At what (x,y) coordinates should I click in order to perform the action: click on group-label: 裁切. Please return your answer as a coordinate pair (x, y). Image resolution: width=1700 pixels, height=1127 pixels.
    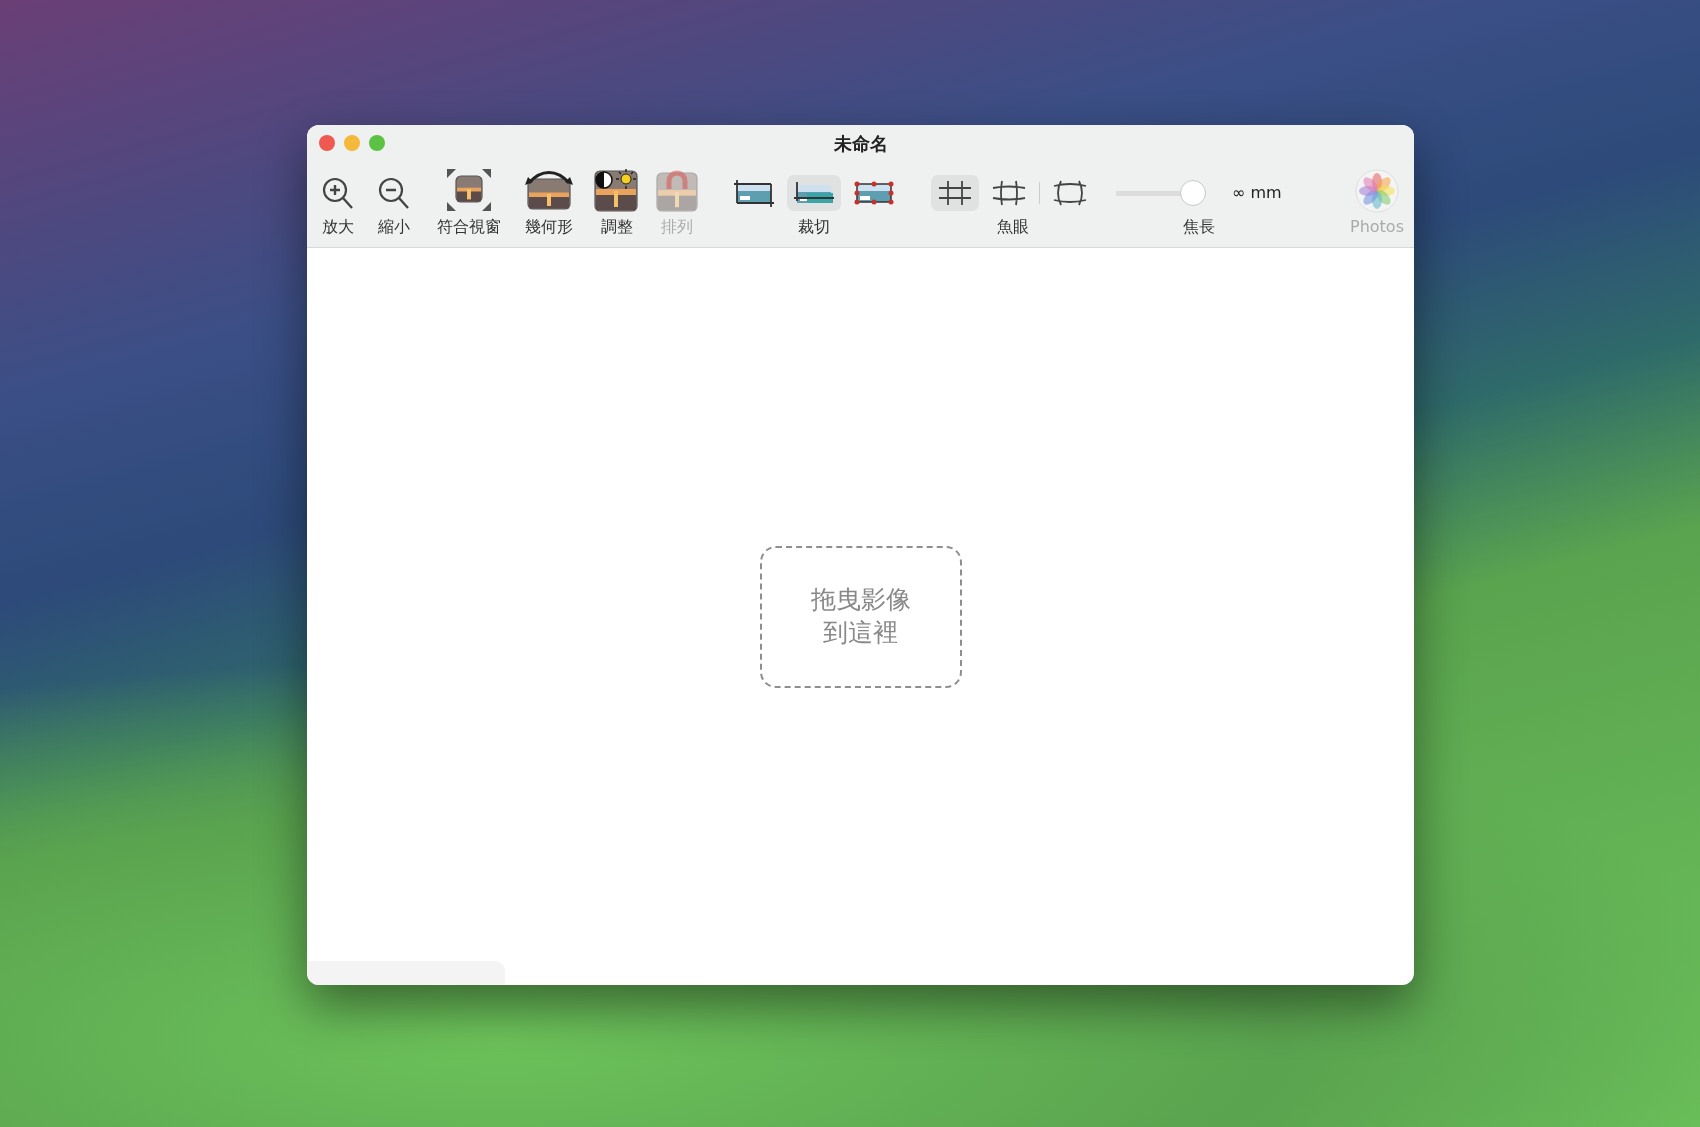
    Looking at the image, I should click on (814, 227).